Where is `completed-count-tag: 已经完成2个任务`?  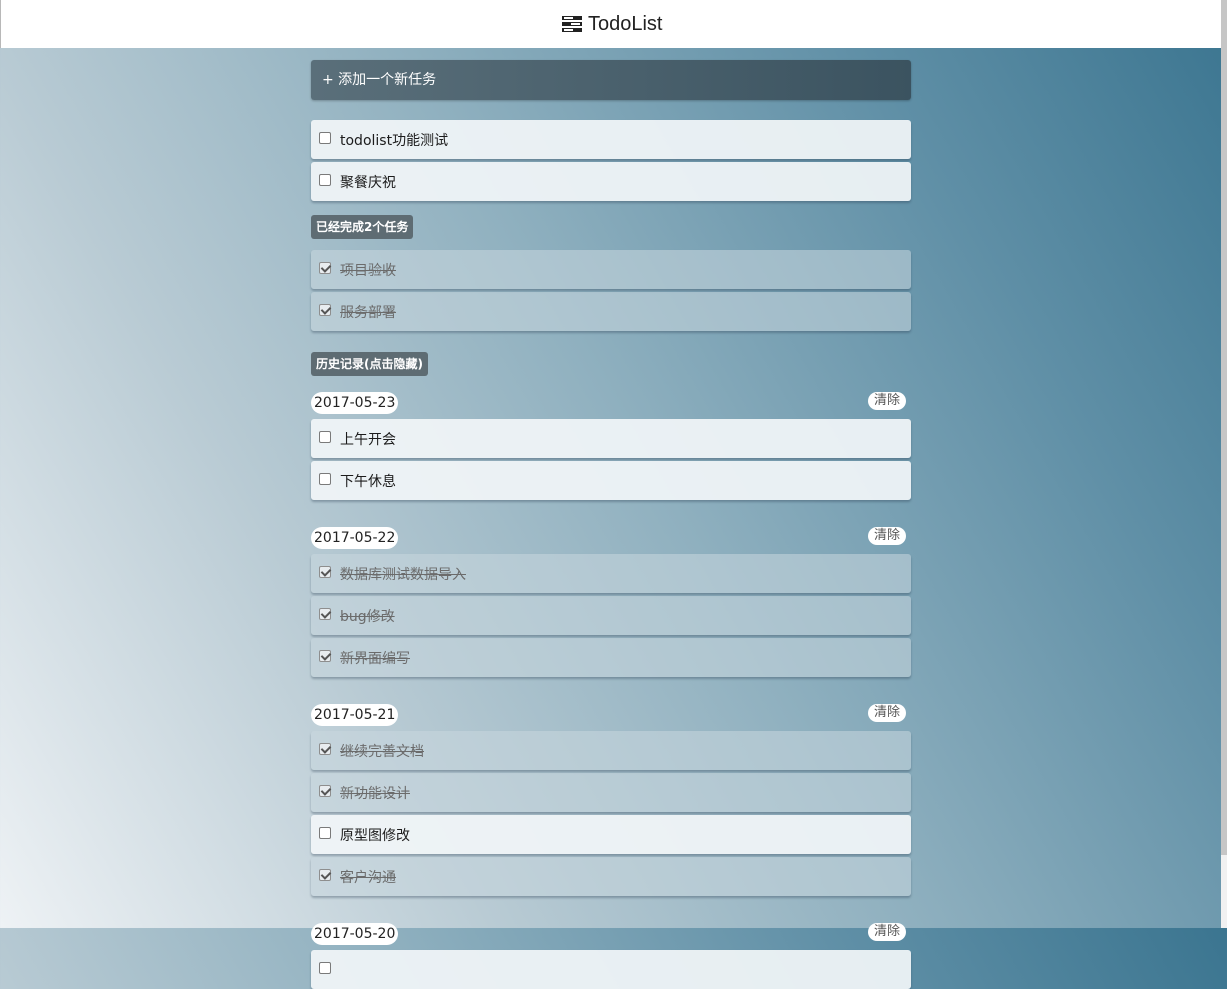 completed-count-tag: 已经完成2个任务 is located at coordinates (362, 227).